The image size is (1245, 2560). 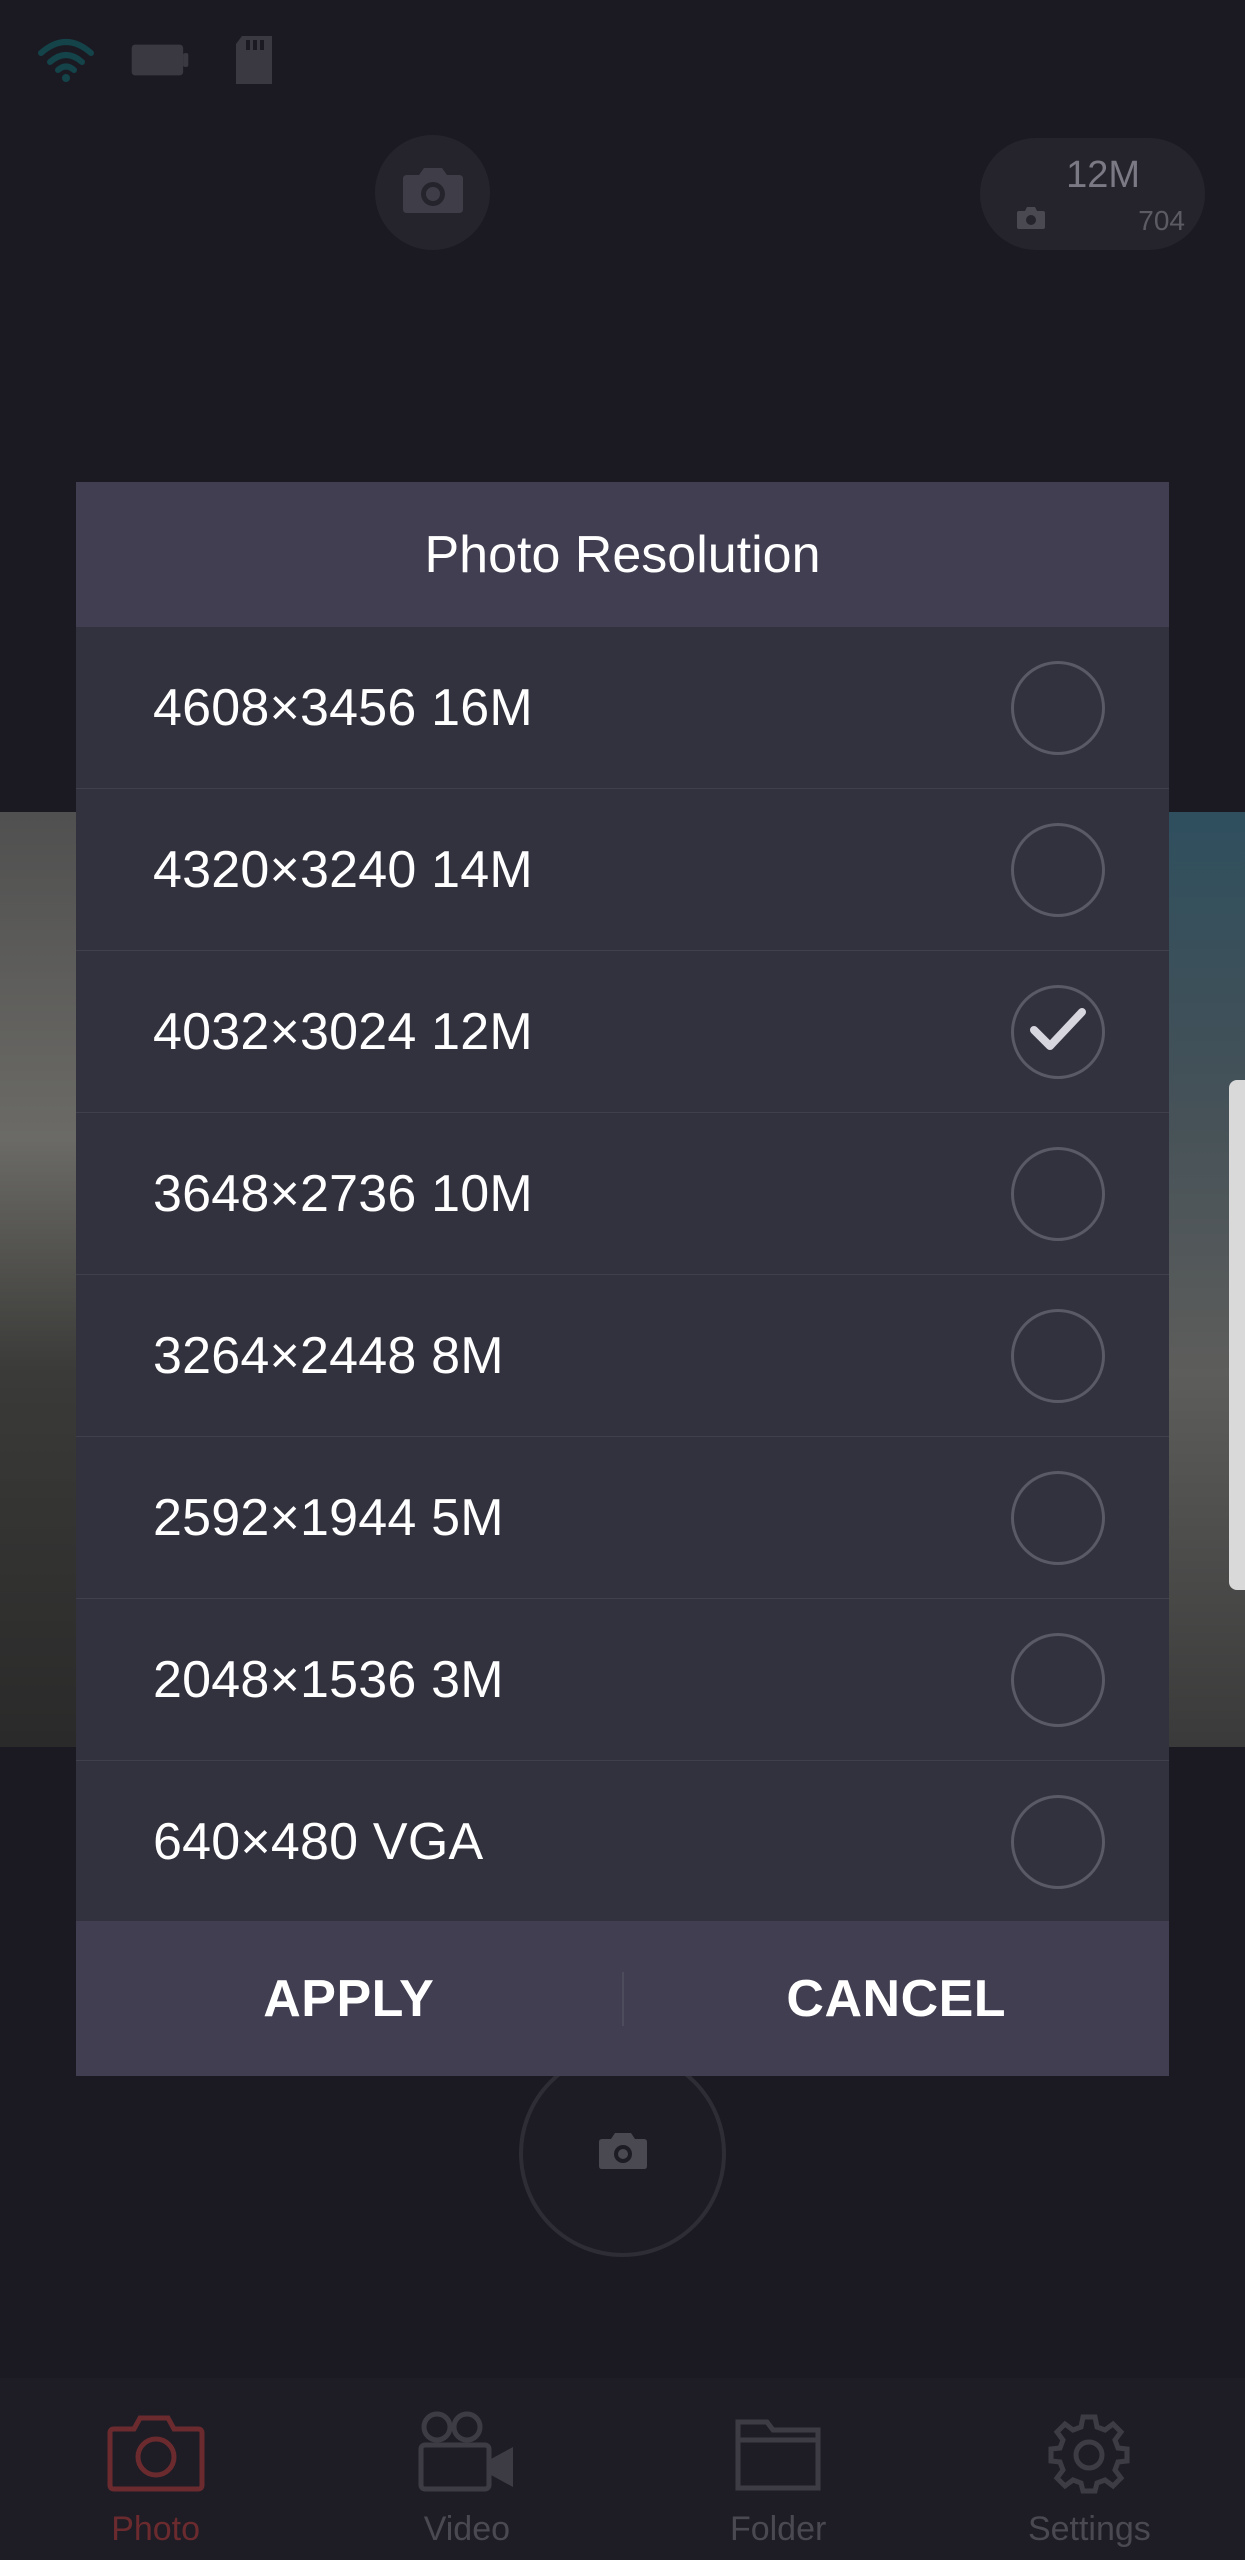 I want to click on wifi-icon, so click(x=66, y=60).